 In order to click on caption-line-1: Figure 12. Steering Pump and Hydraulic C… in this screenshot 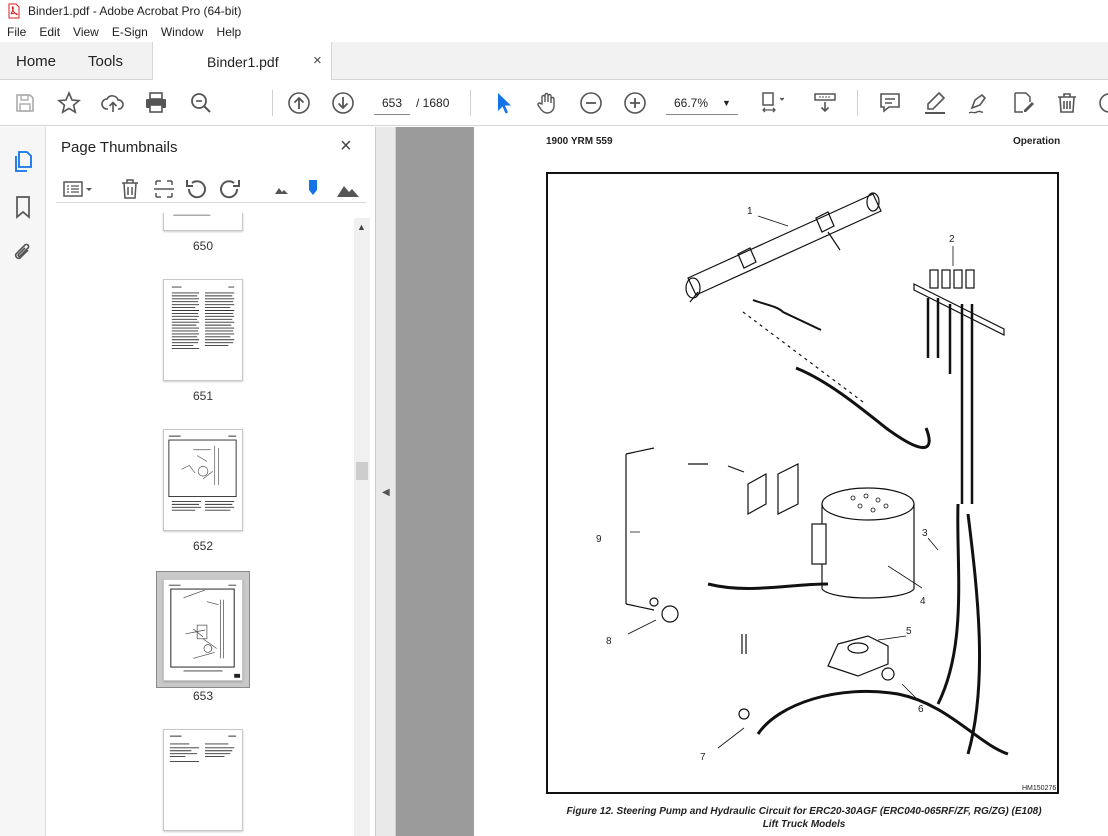, I will do `click(804, 811)`.